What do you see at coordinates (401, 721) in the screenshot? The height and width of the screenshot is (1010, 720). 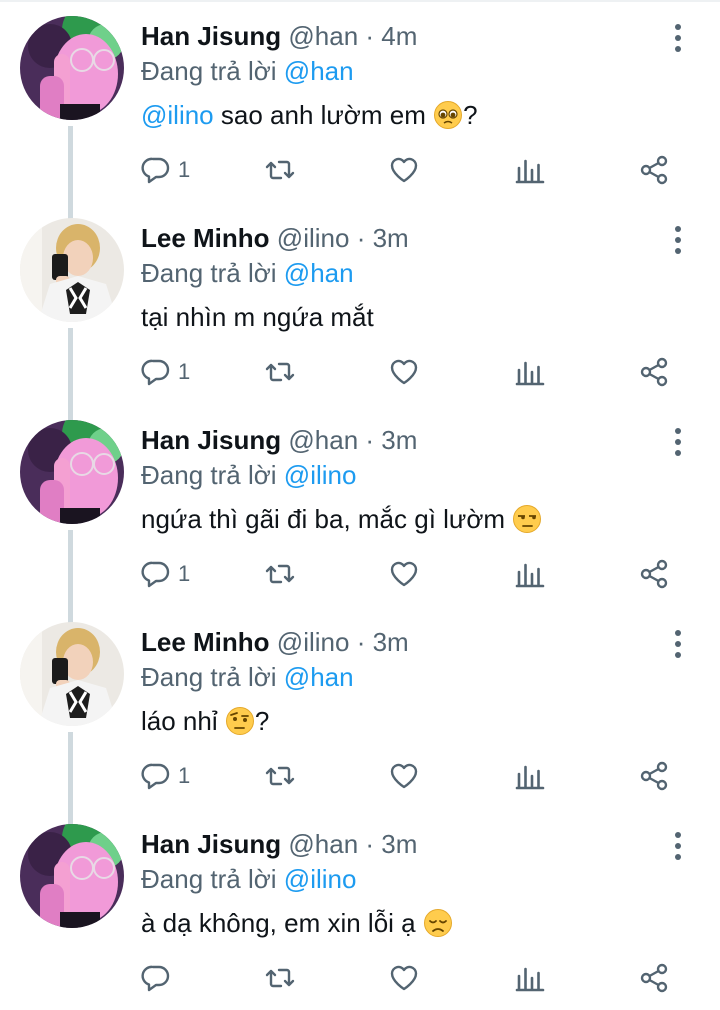 I see `tweet-text: láo nhỉ ?` at bounding box center [401, 721].